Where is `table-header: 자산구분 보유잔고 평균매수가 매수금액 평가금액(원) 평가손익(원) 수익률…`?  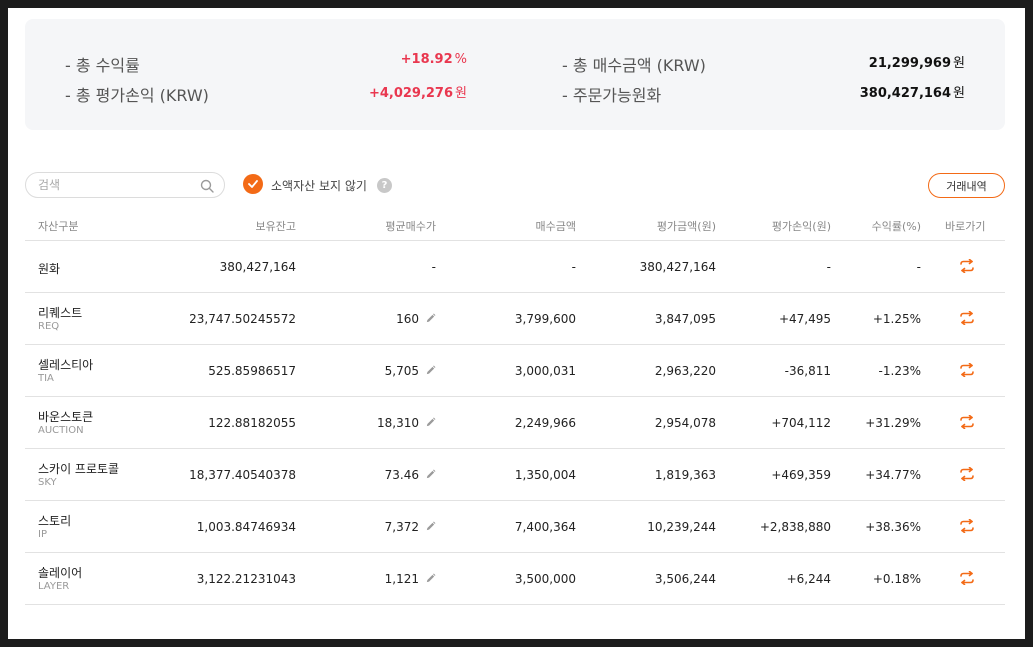
table-header: 자산구분 보유잔고 평균매수가 매수금액 평가금액(원) 평가손익(원) 수익률… is located at coordinates (515, 225).